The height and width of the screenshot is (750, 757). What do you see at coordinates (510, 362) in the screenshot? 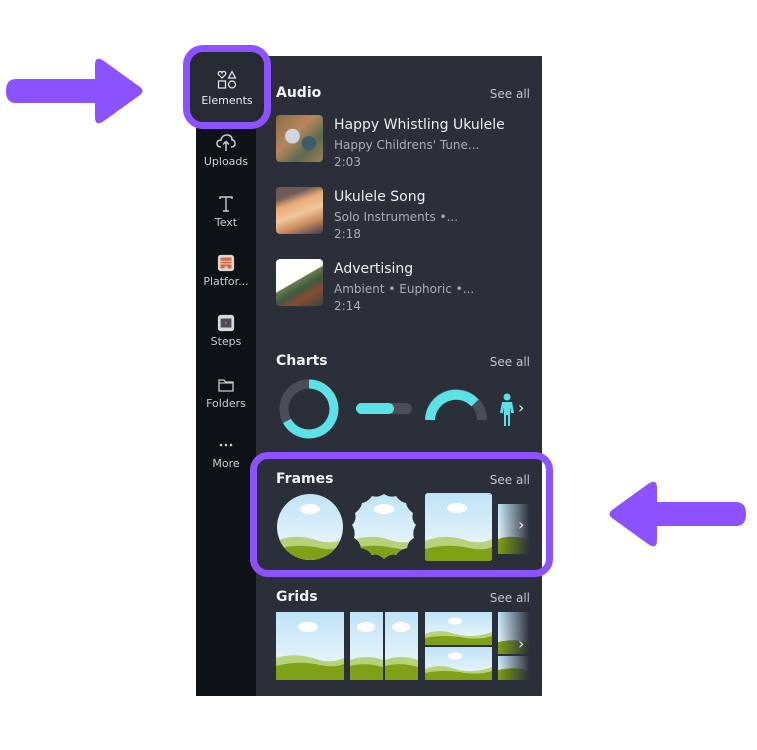
I see `charts-see-all-link: See all` at bounding box center [510, 362].